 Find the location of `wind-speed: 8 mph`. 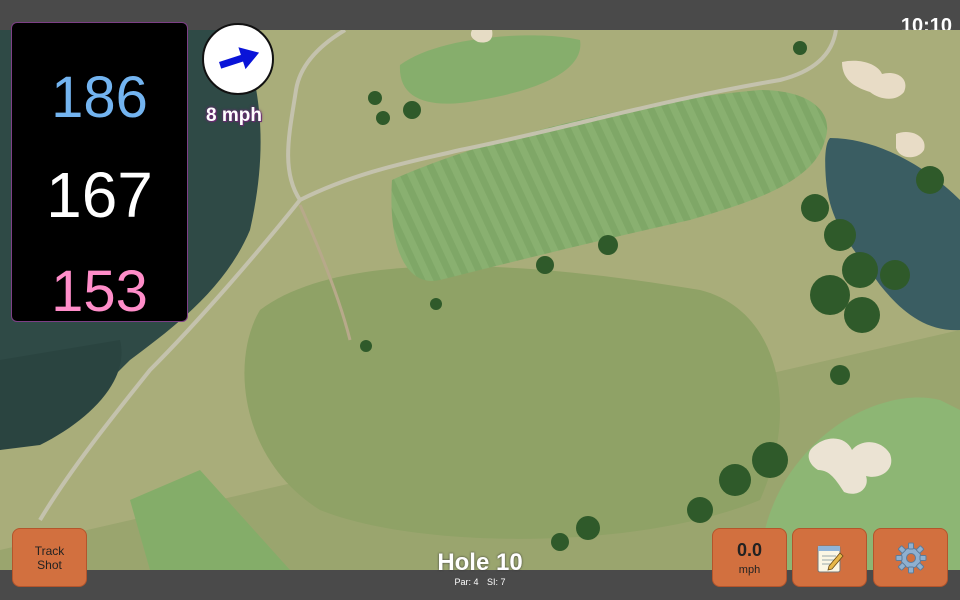

wind-speed: 8 mph is located at coordinates (234, 115).